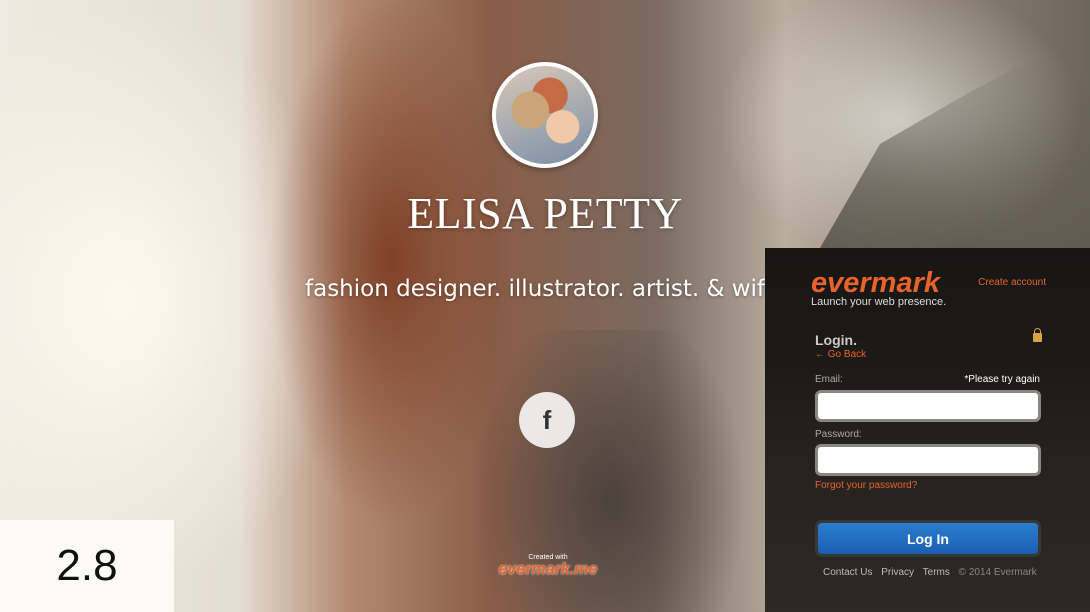 The image size is (1090, 612). Describe the element at coordinates (87, 566) in the screenshot. I see `version-badge: 2.8` at that location.